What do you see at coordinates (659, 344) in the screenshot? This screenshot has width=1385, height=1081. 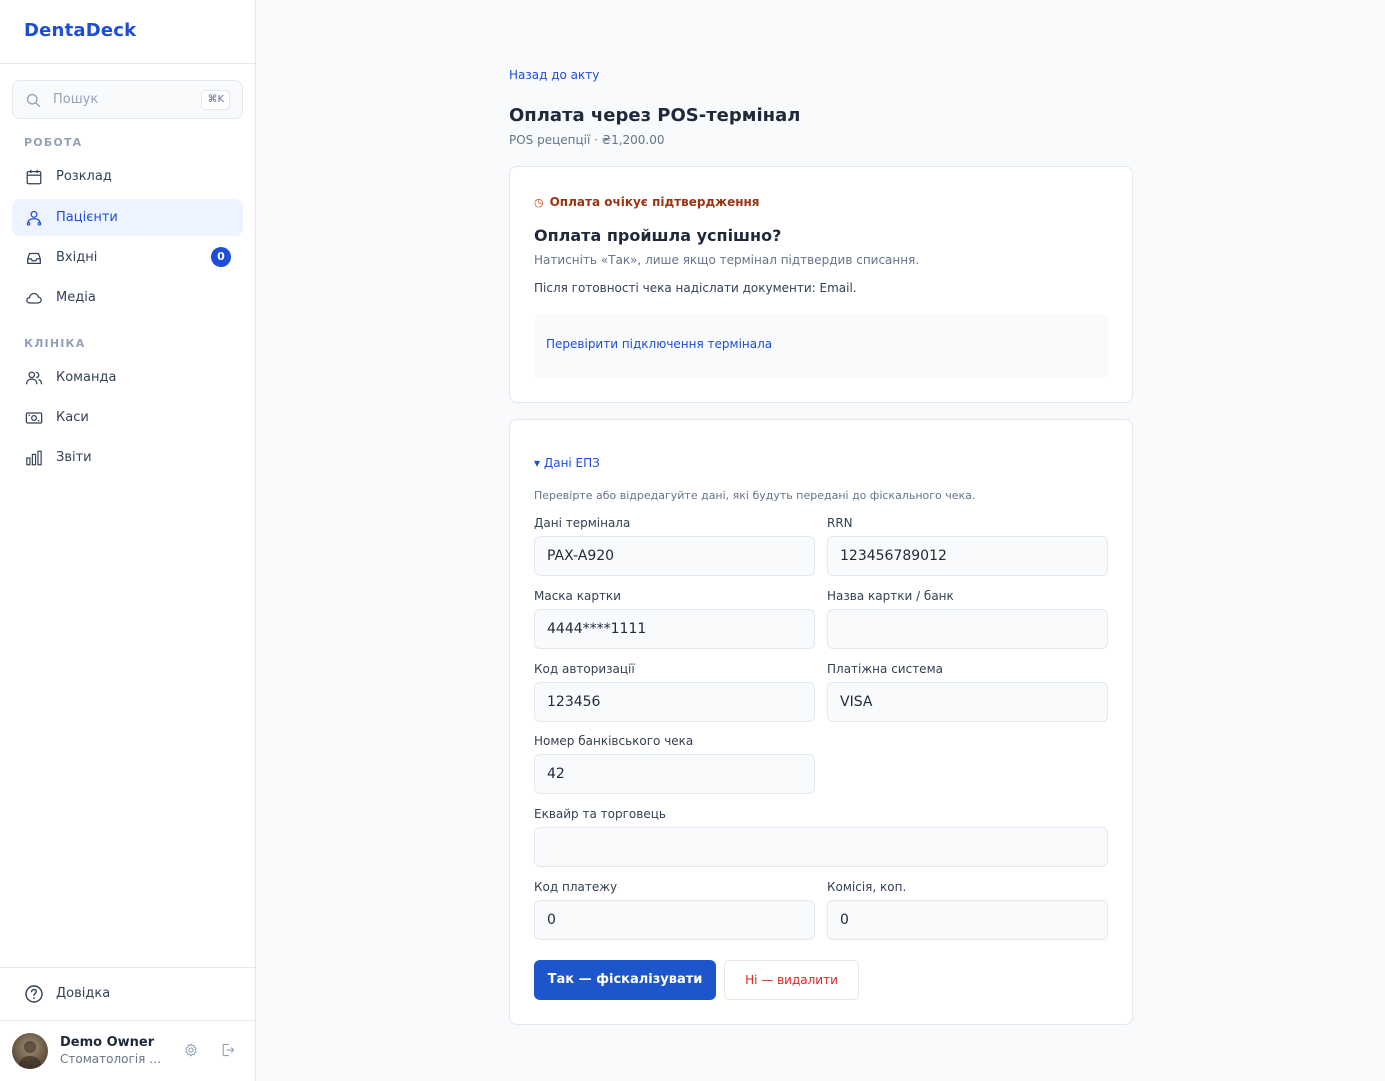 I see `check-terminal-link: Перевірити підключення термінала` at bounding box center [659, 344].